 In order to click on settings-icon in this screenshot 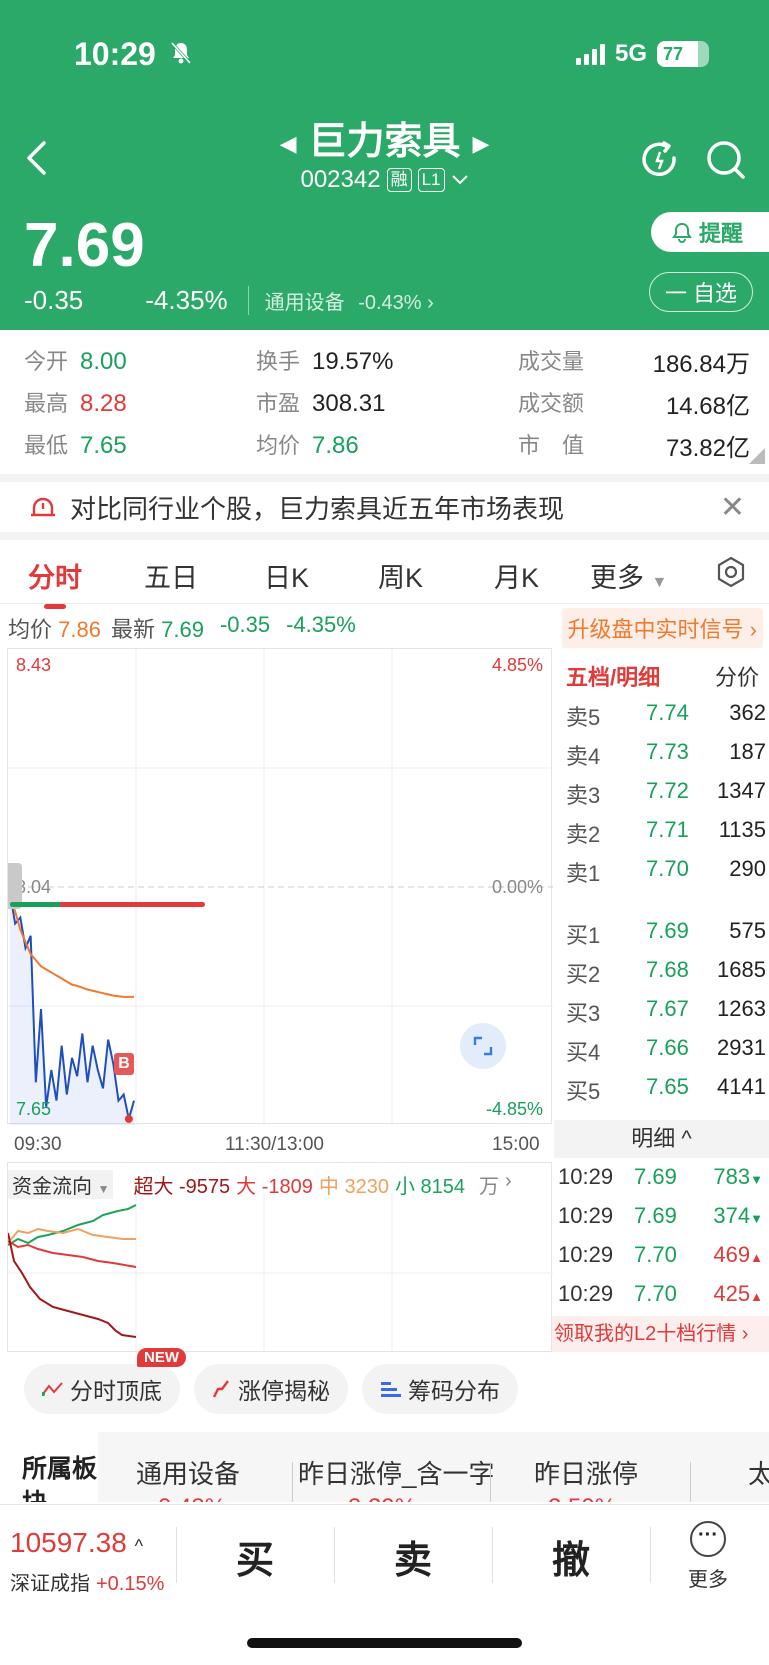, I will do `click(731, 572)`.